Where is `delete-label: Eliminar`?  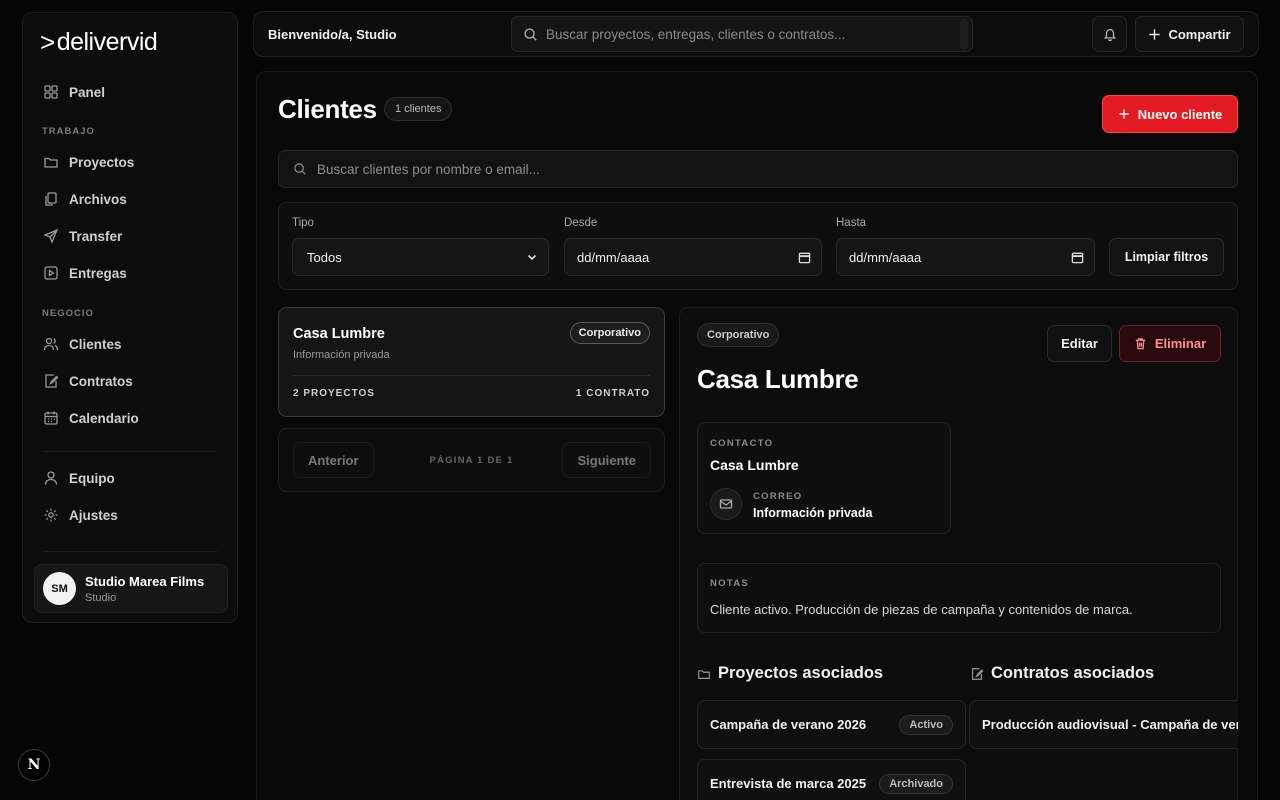 delete-label: Eliminar is located at coordinates (1180, 343).